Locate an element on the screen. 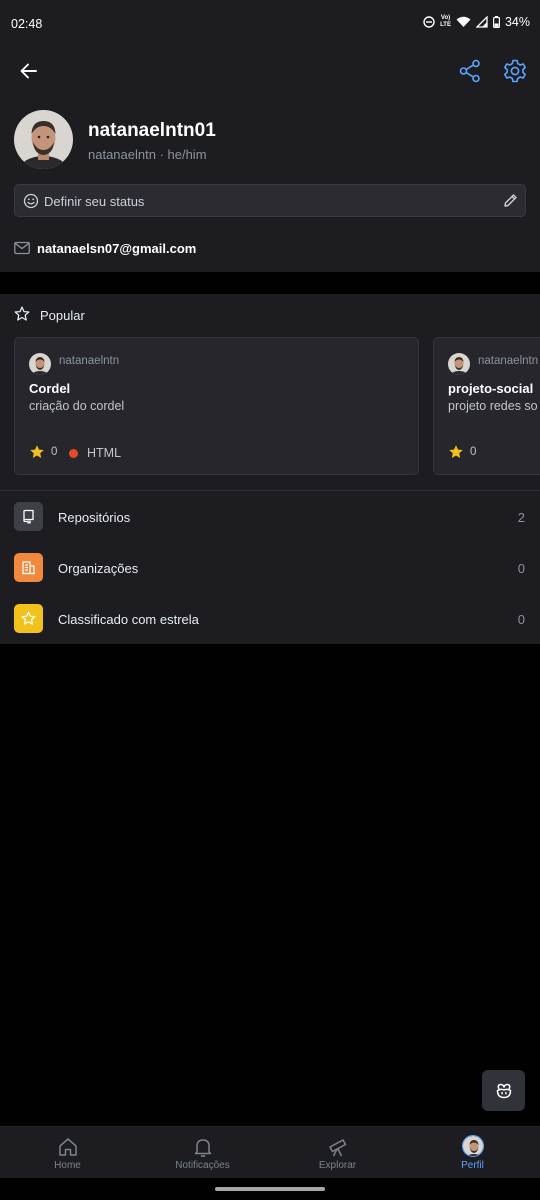 This screenshot has height=1200, width=540. signal-icon is located at coordinates (481, 22).